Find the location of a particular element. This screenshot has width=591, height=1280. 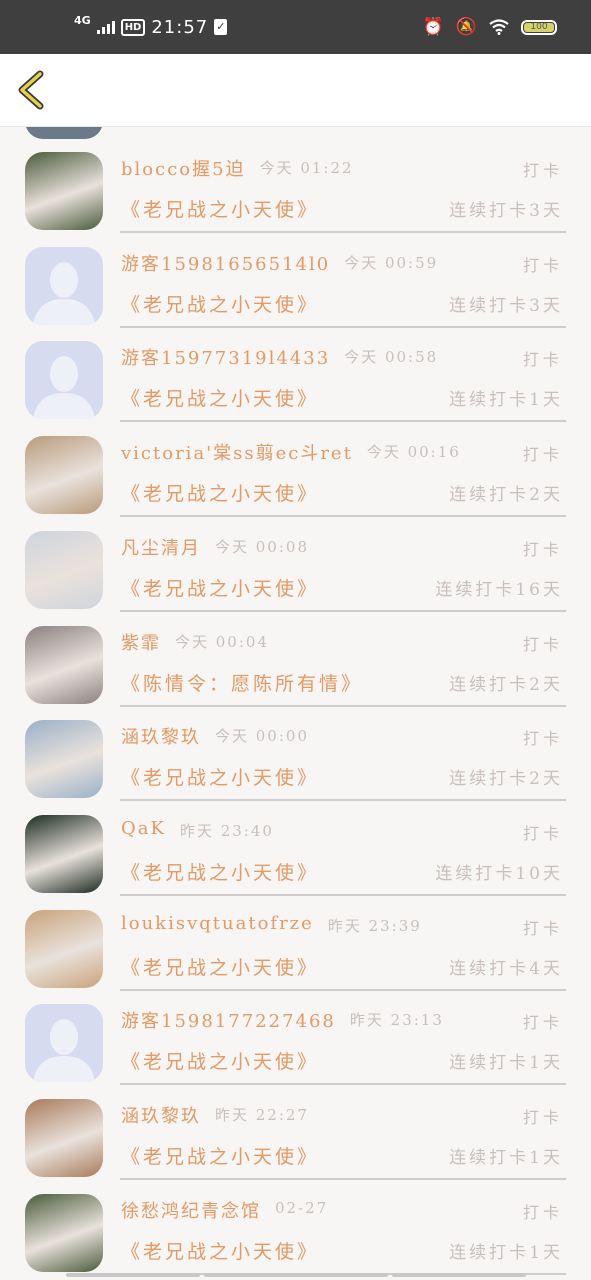

status-right: ⏰ 🔕 100 is located at coordinates (489, 26).